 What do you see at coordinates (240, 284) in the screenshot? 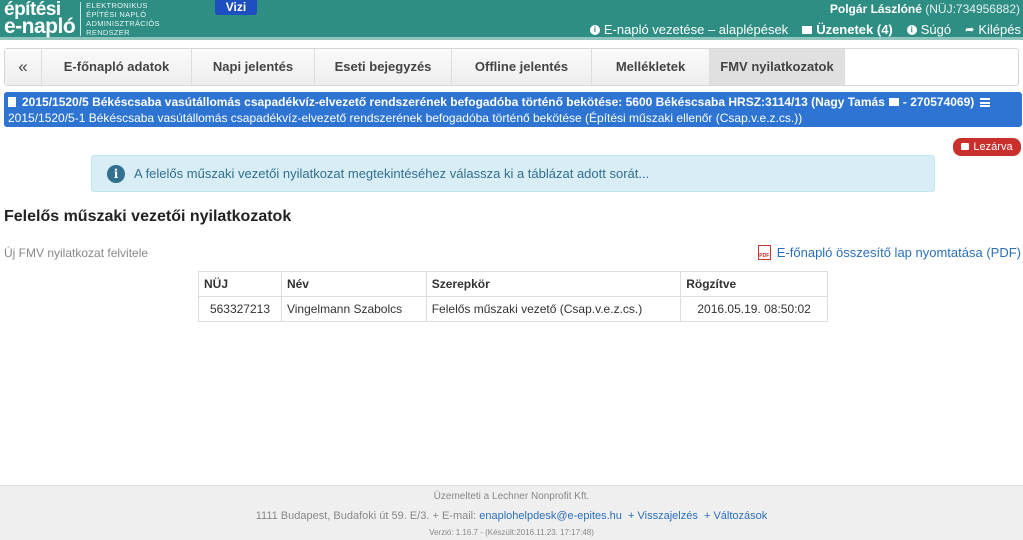
I see `col-nuj: NÜJ` at bounding box center [240, 284].